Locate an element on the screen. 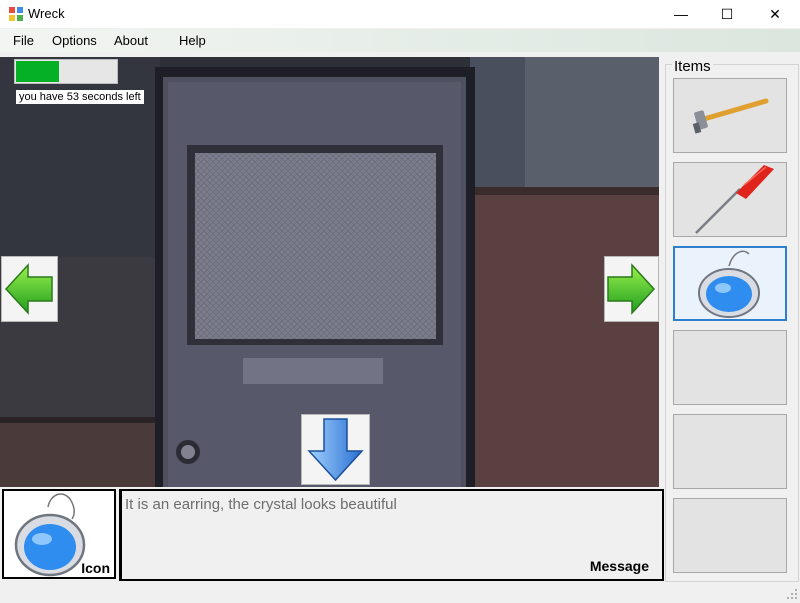  inventory-slot-earring is located at coordinates (730, 283).